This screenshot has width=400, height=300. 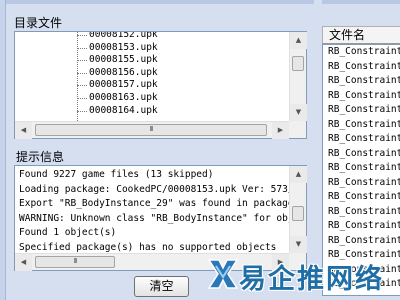 I want to click on tree-item: 00008153.upk, so click(x=152, y=48).